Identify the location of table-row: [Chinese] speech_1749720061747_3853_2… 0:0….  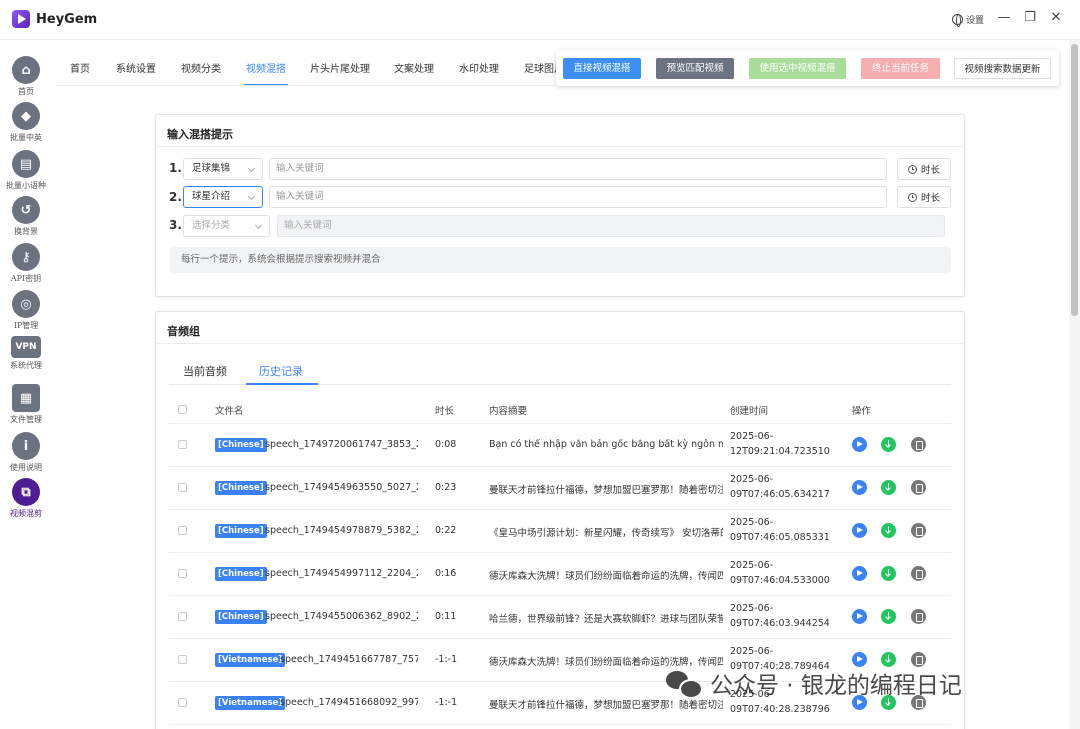
(560, 445).